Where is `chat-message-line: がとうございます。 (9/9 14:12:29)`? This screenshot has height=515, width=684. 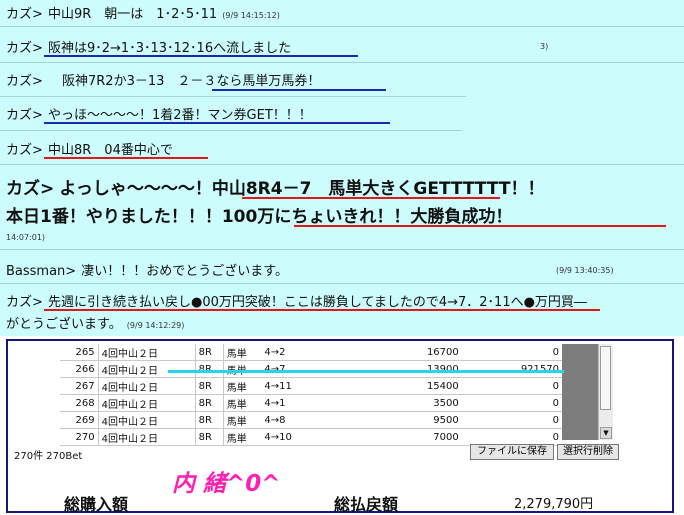 chat-message-line: がとうございます。 (9/9 14:12:29) is located at coordinates (95, 322).